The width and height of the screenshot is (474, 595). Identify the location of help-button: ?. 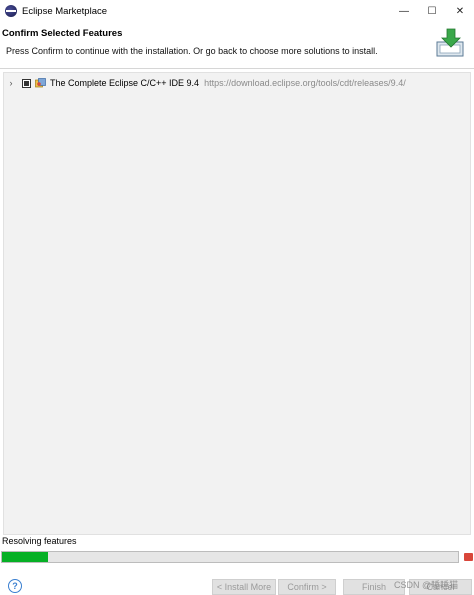
(15, 586).